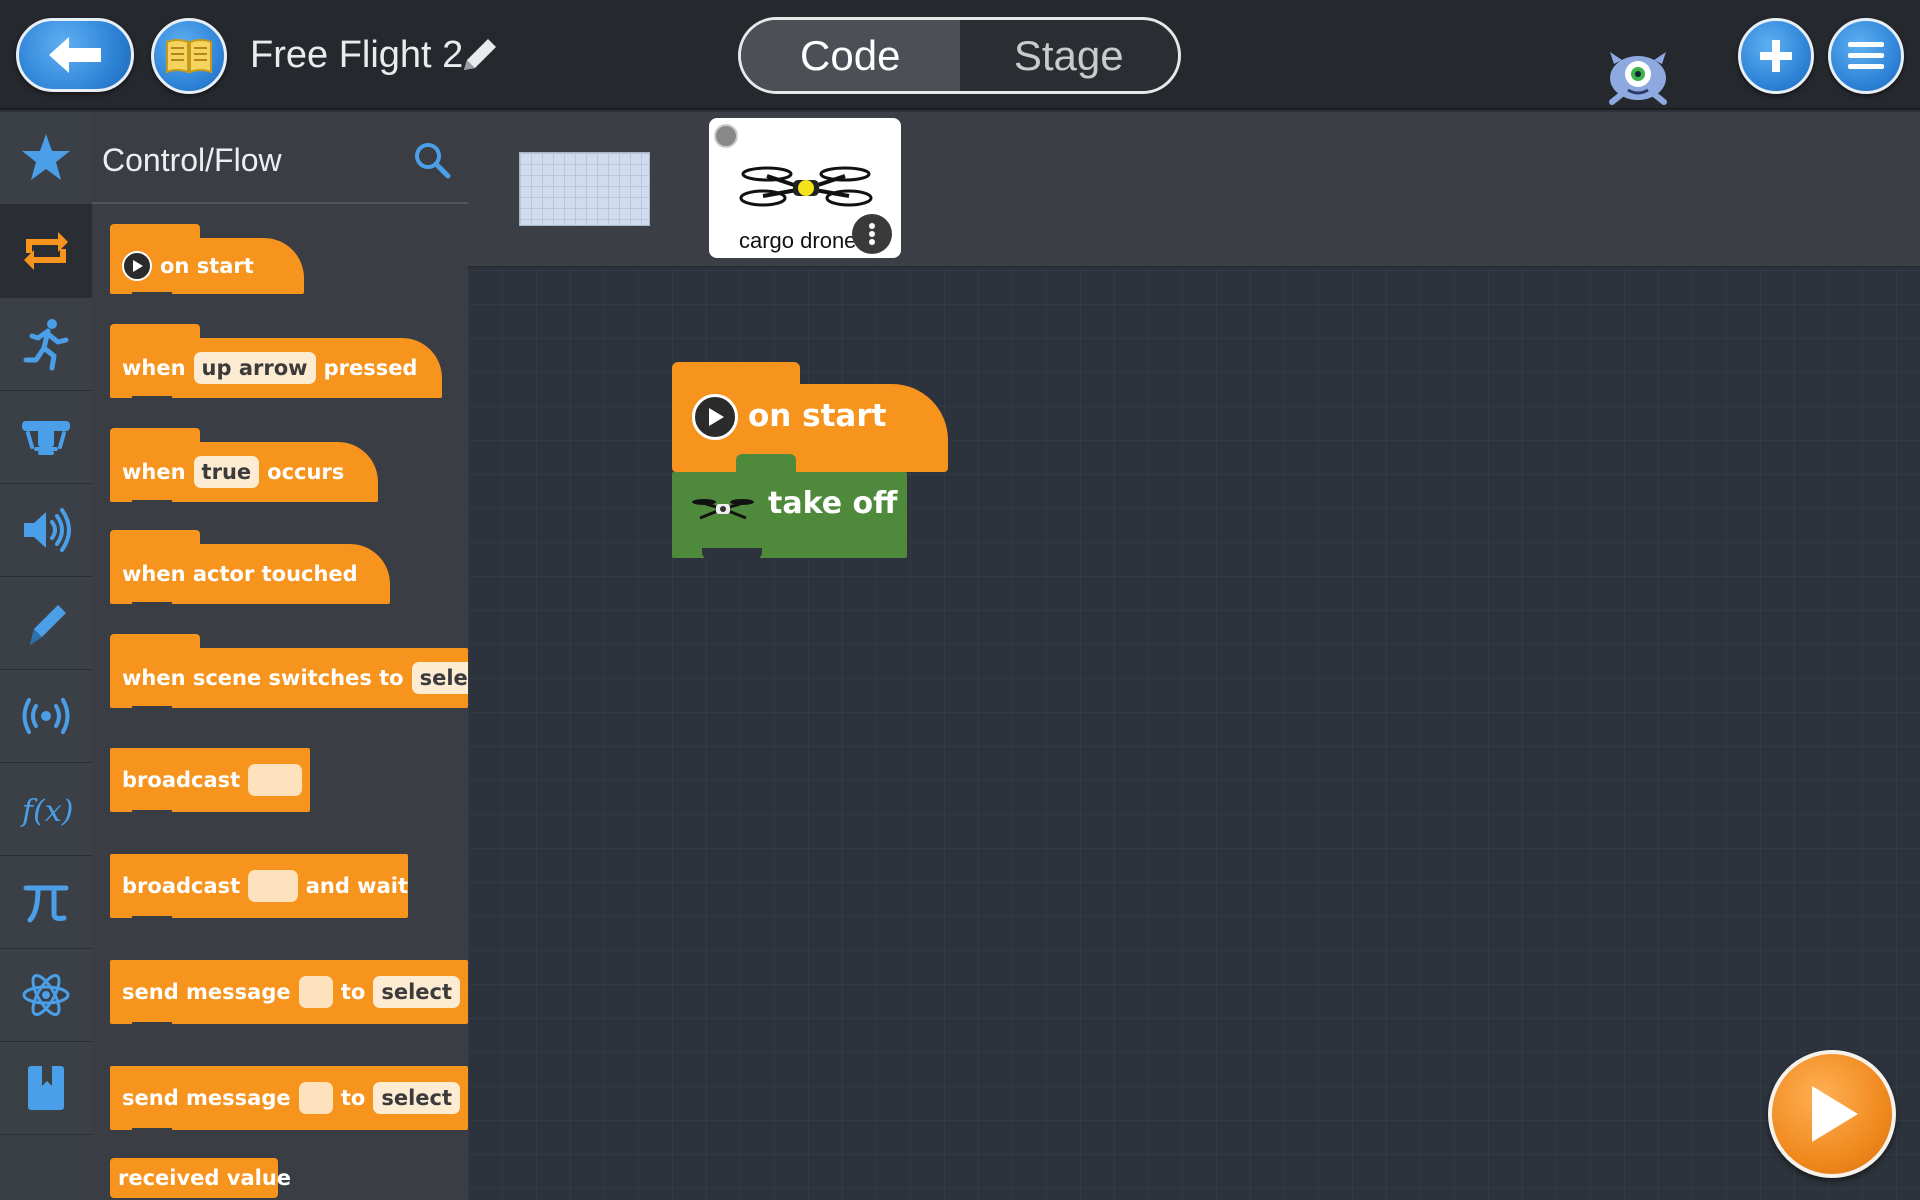 The height and width of the screenshot is (1200, 1920). I want to click on palette-block-when-occurs: when true occurs, so click(244, 468).